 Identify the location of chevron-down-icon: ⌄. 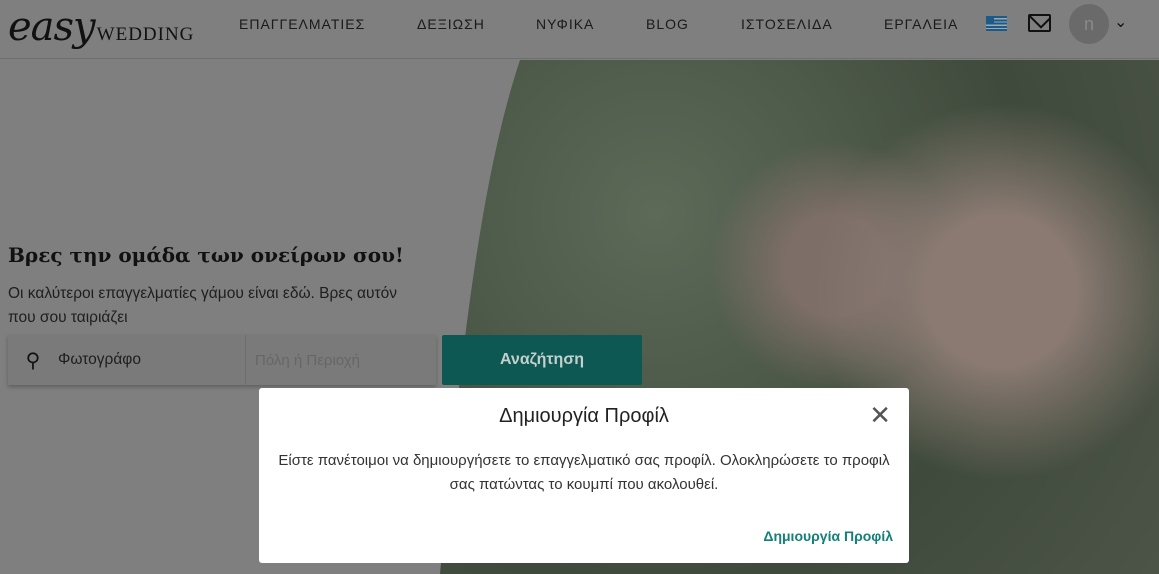
(1120, 22).